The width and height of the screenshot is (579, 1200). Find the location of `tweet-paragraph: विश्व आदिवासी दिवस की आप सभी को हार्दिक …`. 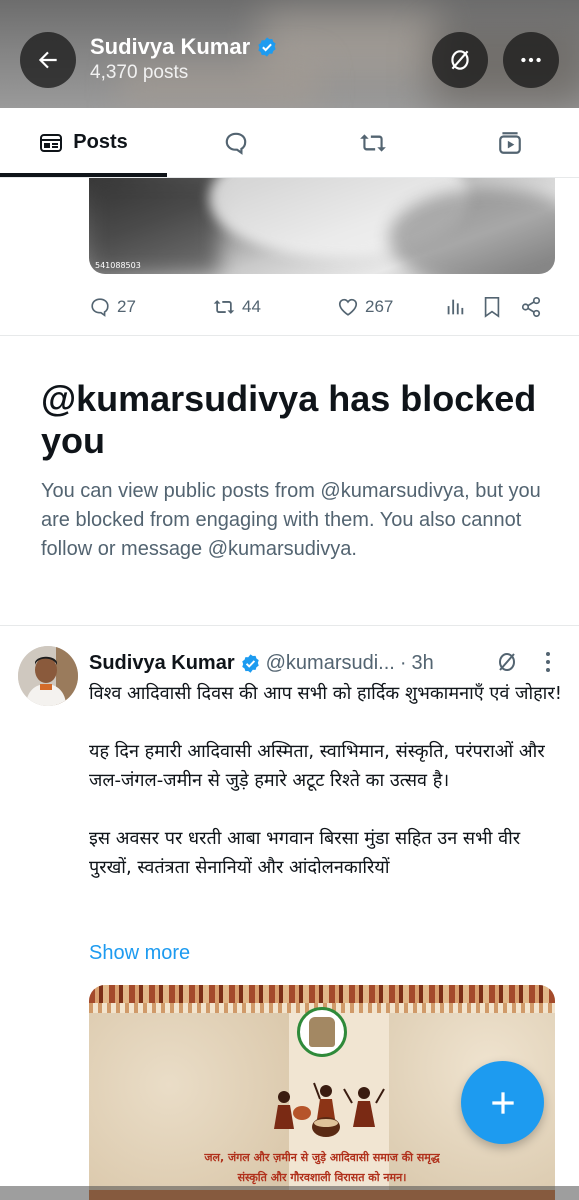

tweet-paragraph: विश्व आदिवासी दिवस की आप सभी को हार्दिक … is located at coordinates (325, 693).